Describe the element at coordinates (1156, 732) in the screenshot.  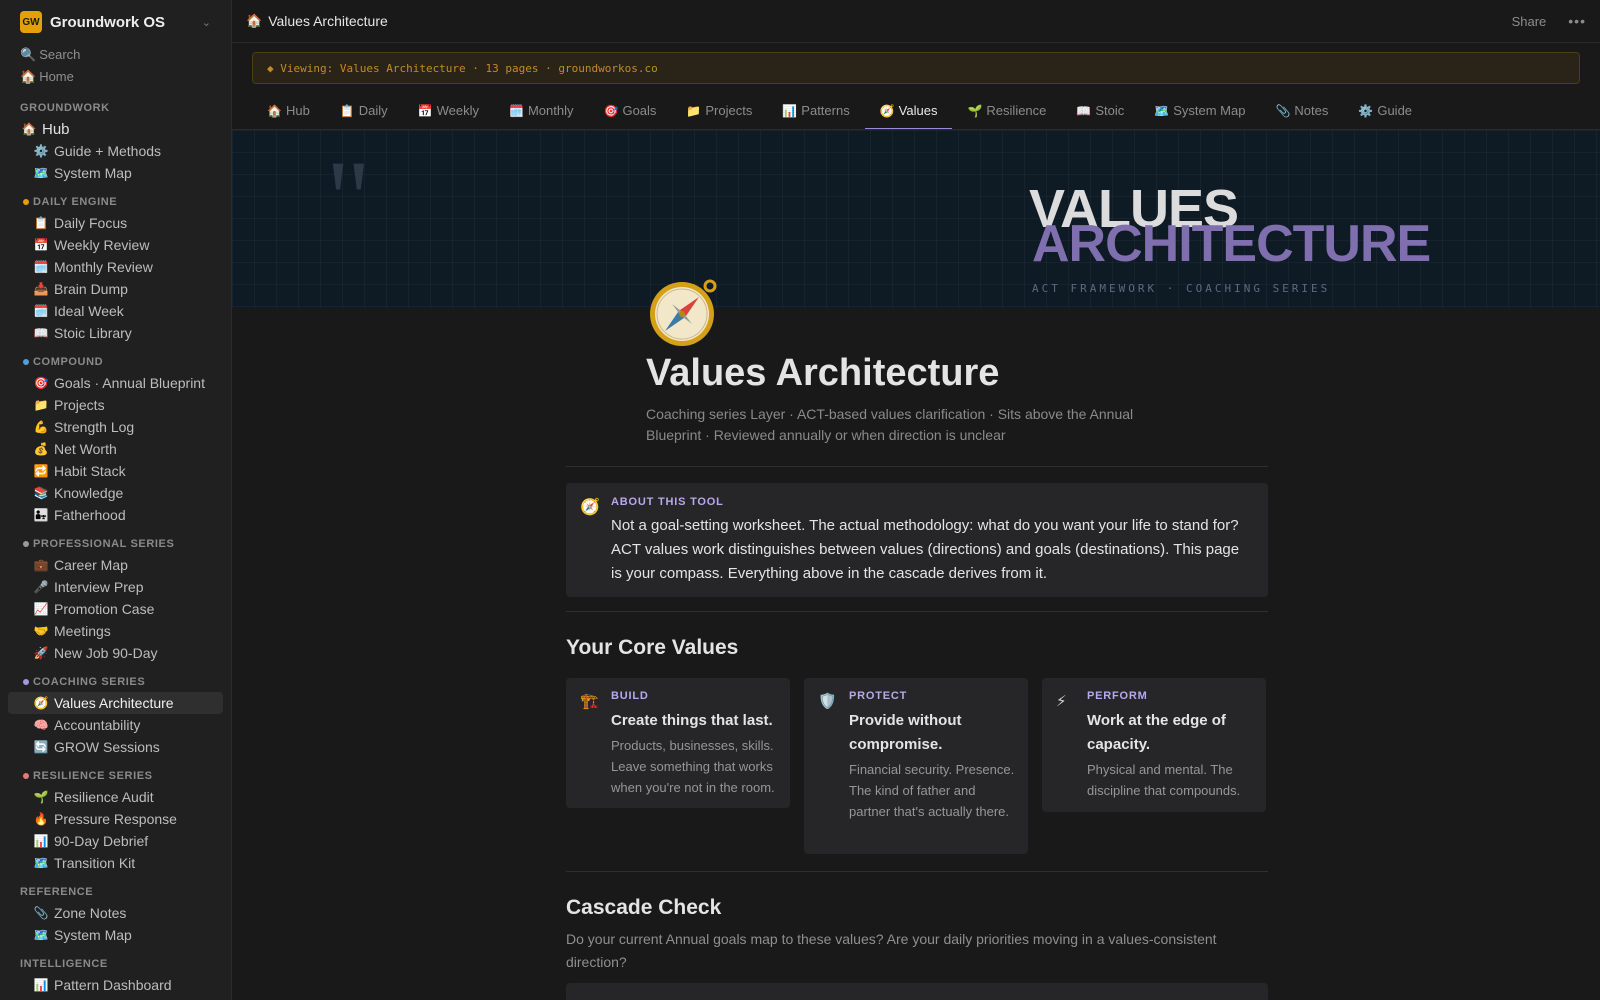
I see `value-headline: Work at the edge of capacity.` at that location.